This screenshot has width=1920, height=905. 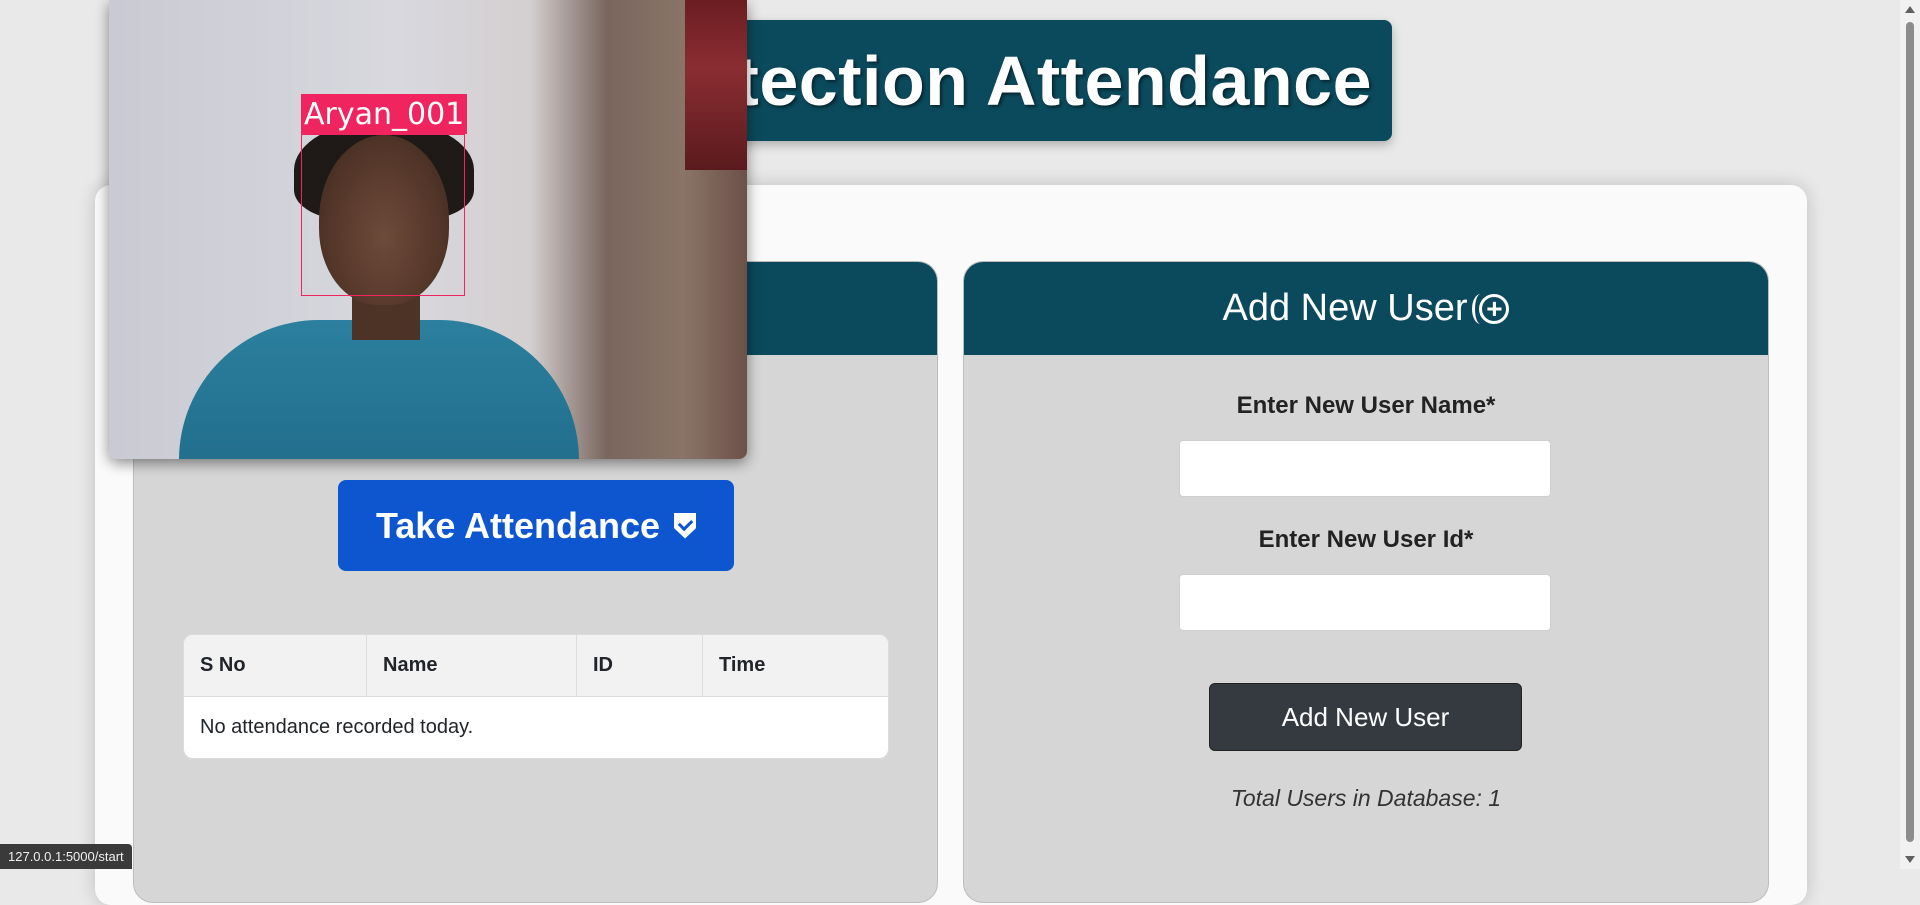 I want to click on user-name-label: Enter New User Name*, so click(x=1366, y=405).